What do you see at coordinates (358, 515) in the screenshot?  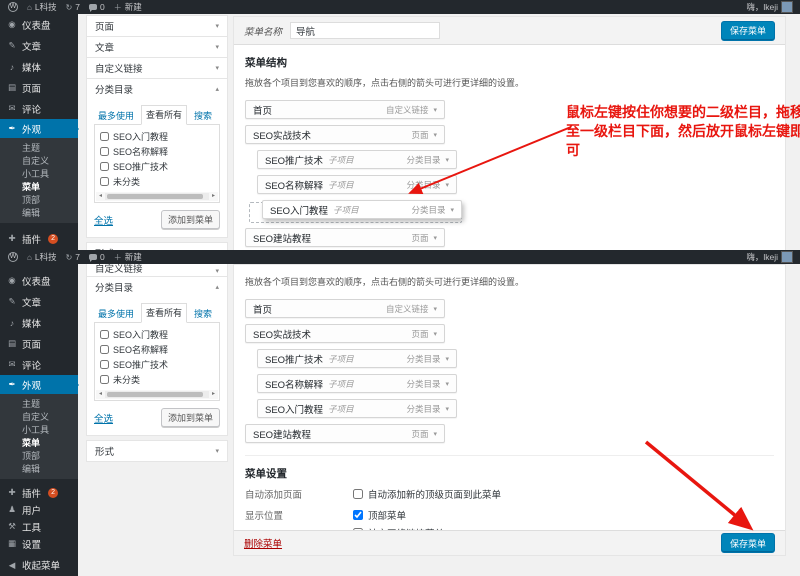 I see `primary-menu-checkbox` at bounding box center [358, 515].